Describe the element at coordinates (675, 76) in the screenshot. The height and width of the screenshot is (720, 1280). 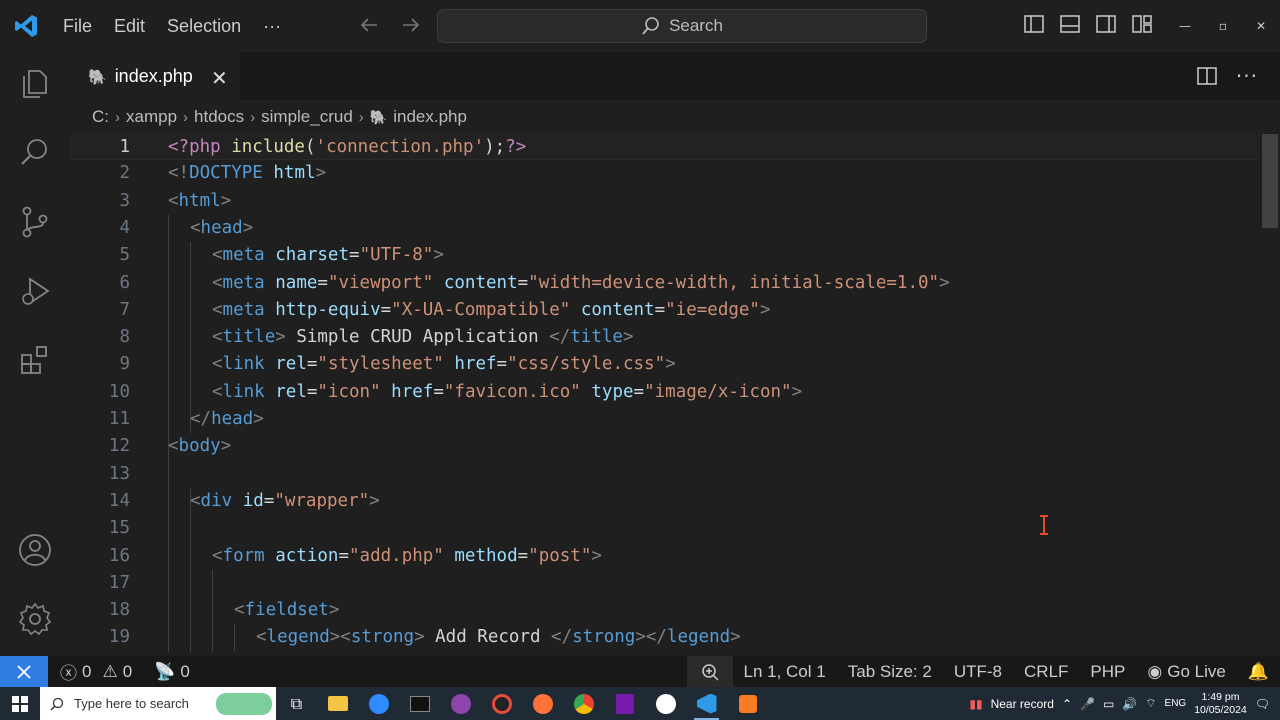
I see `editor-tabs: 🐘 index.php ✕ ···` at that location.